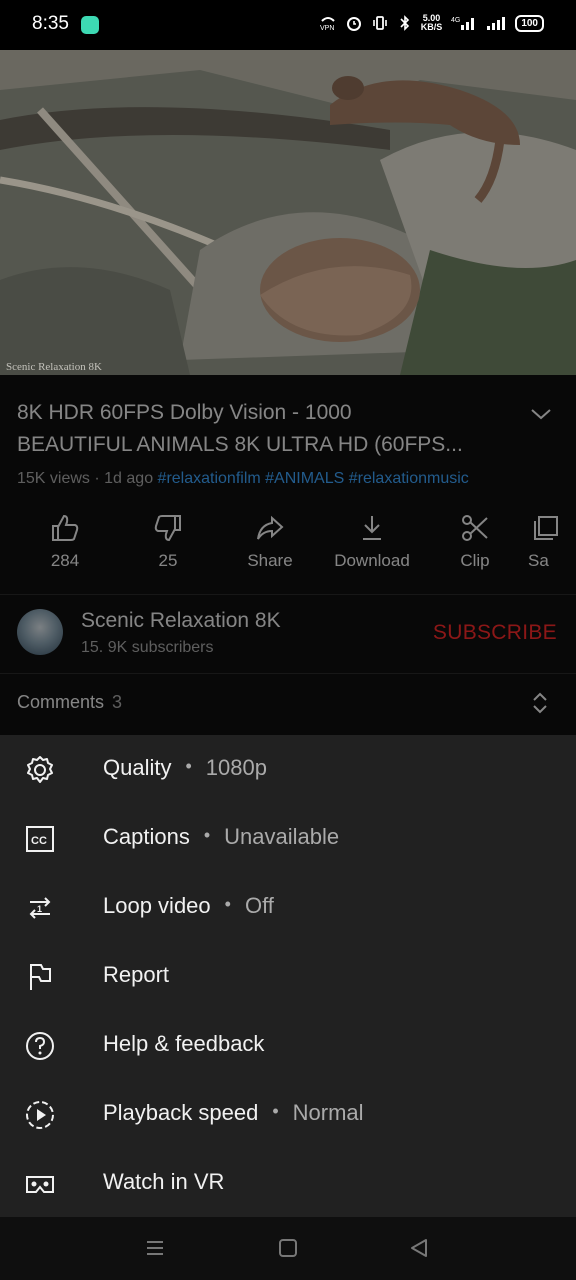 This screenshot has height=1280, width=576. Describe the element at coordinates (552, 542) in the screenshot. I see `save-button: Sa` at that location.